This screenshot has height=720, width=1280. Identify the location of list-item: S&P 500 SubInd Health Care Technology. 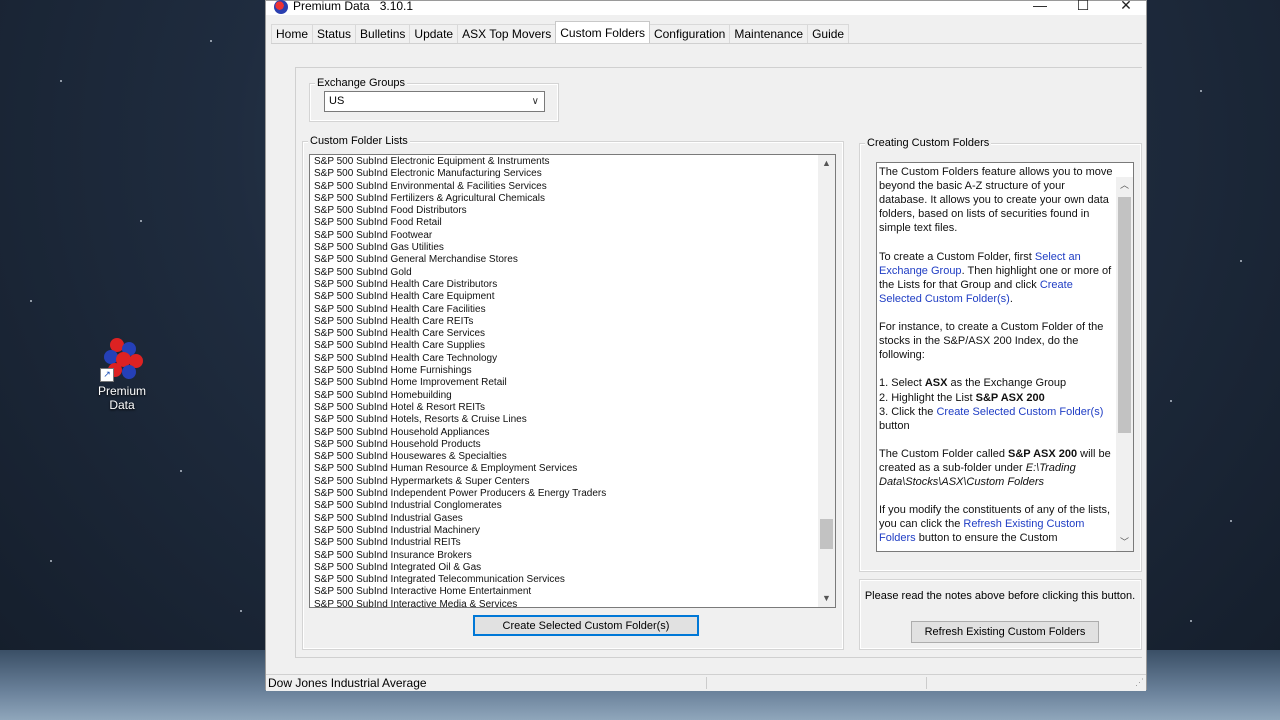
(460, 359).